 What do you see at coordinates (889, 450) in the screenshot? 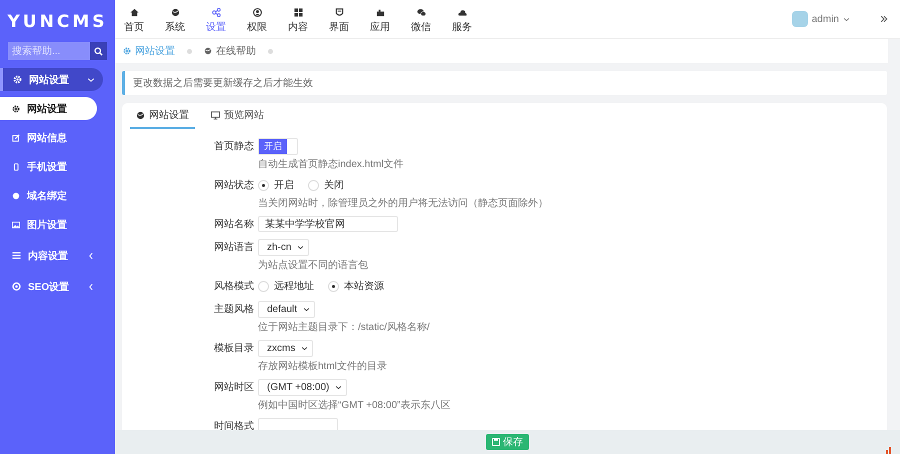
I see `chart-icon` at bounding box center [889, 450].